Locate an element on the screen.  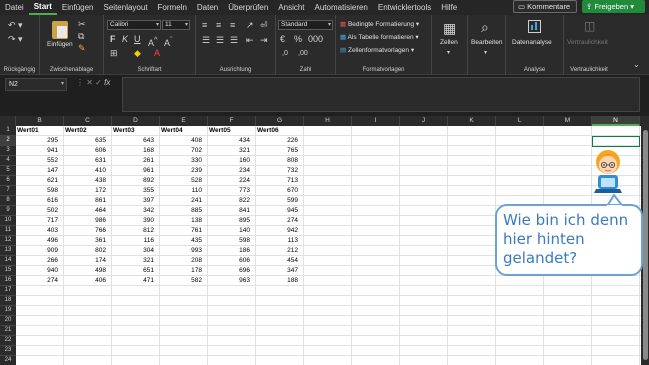
scrollbar-thumb is located at coordinates (645, 245).